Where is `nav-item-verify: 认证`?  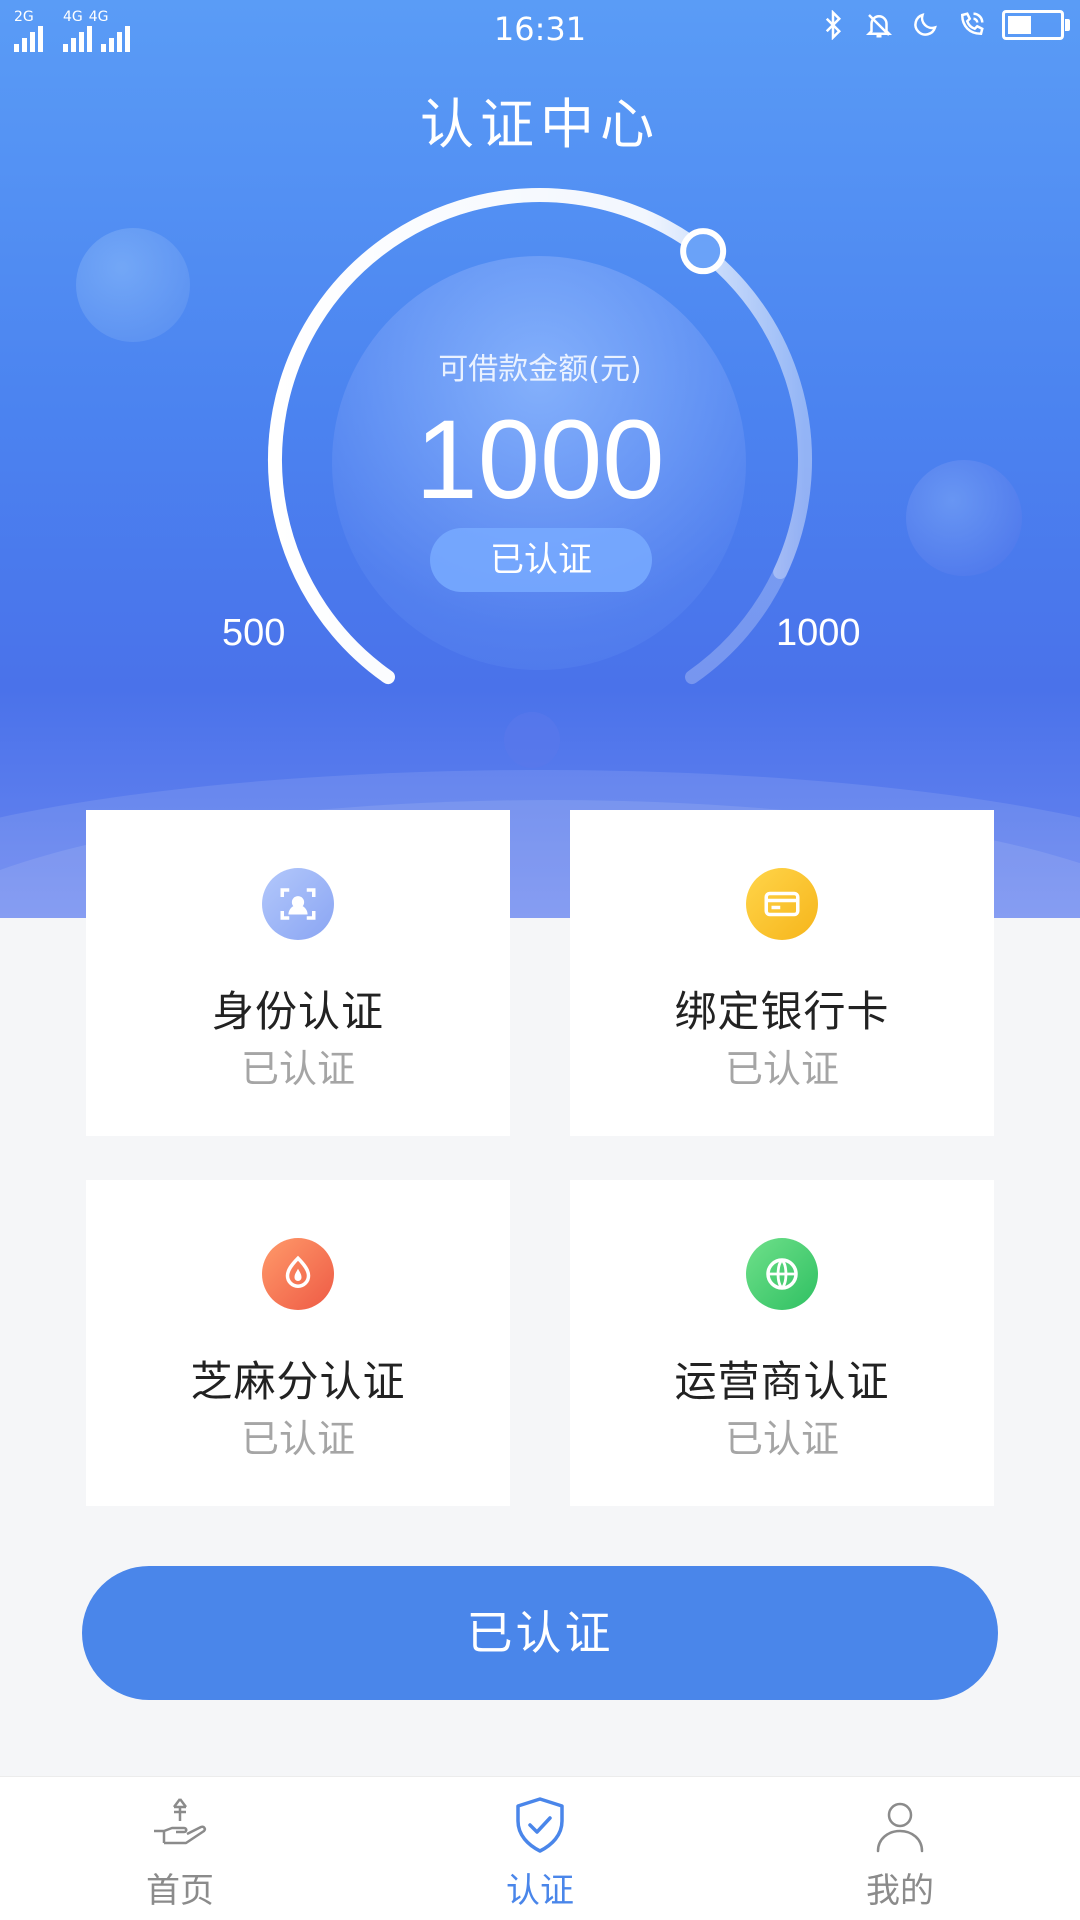
nav-item-verify: 认证 is located at coordinates (540, 1848).